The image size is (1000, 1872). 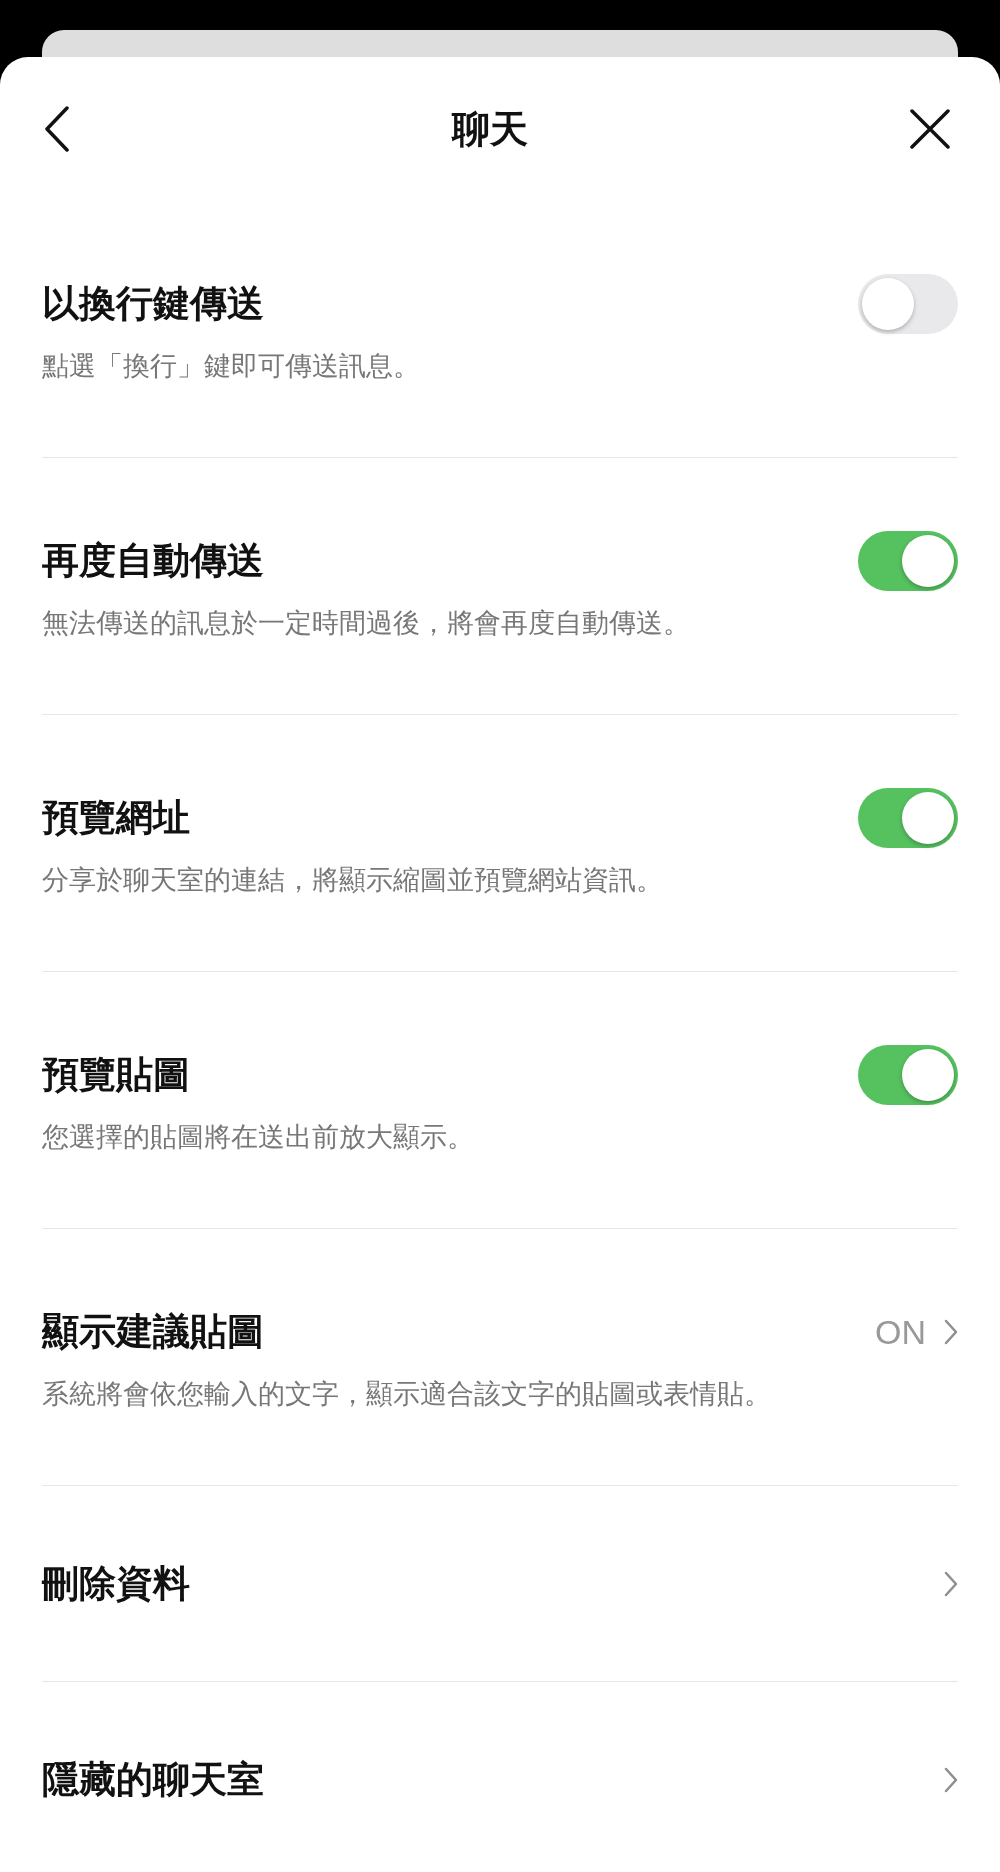 What do you see at coordinates (153, 304) in the screenshot?
I see `setting-title: 以換行鍵傳送` at bounding box center [153, 304].